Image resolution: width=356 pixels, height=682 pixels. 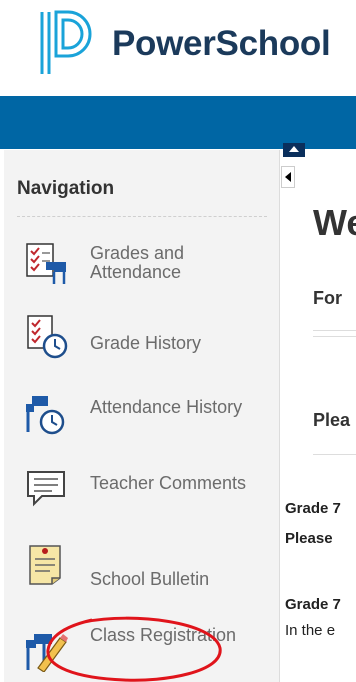 I want to click on brand-name: PowerSchool, so click(x=221, y=43).